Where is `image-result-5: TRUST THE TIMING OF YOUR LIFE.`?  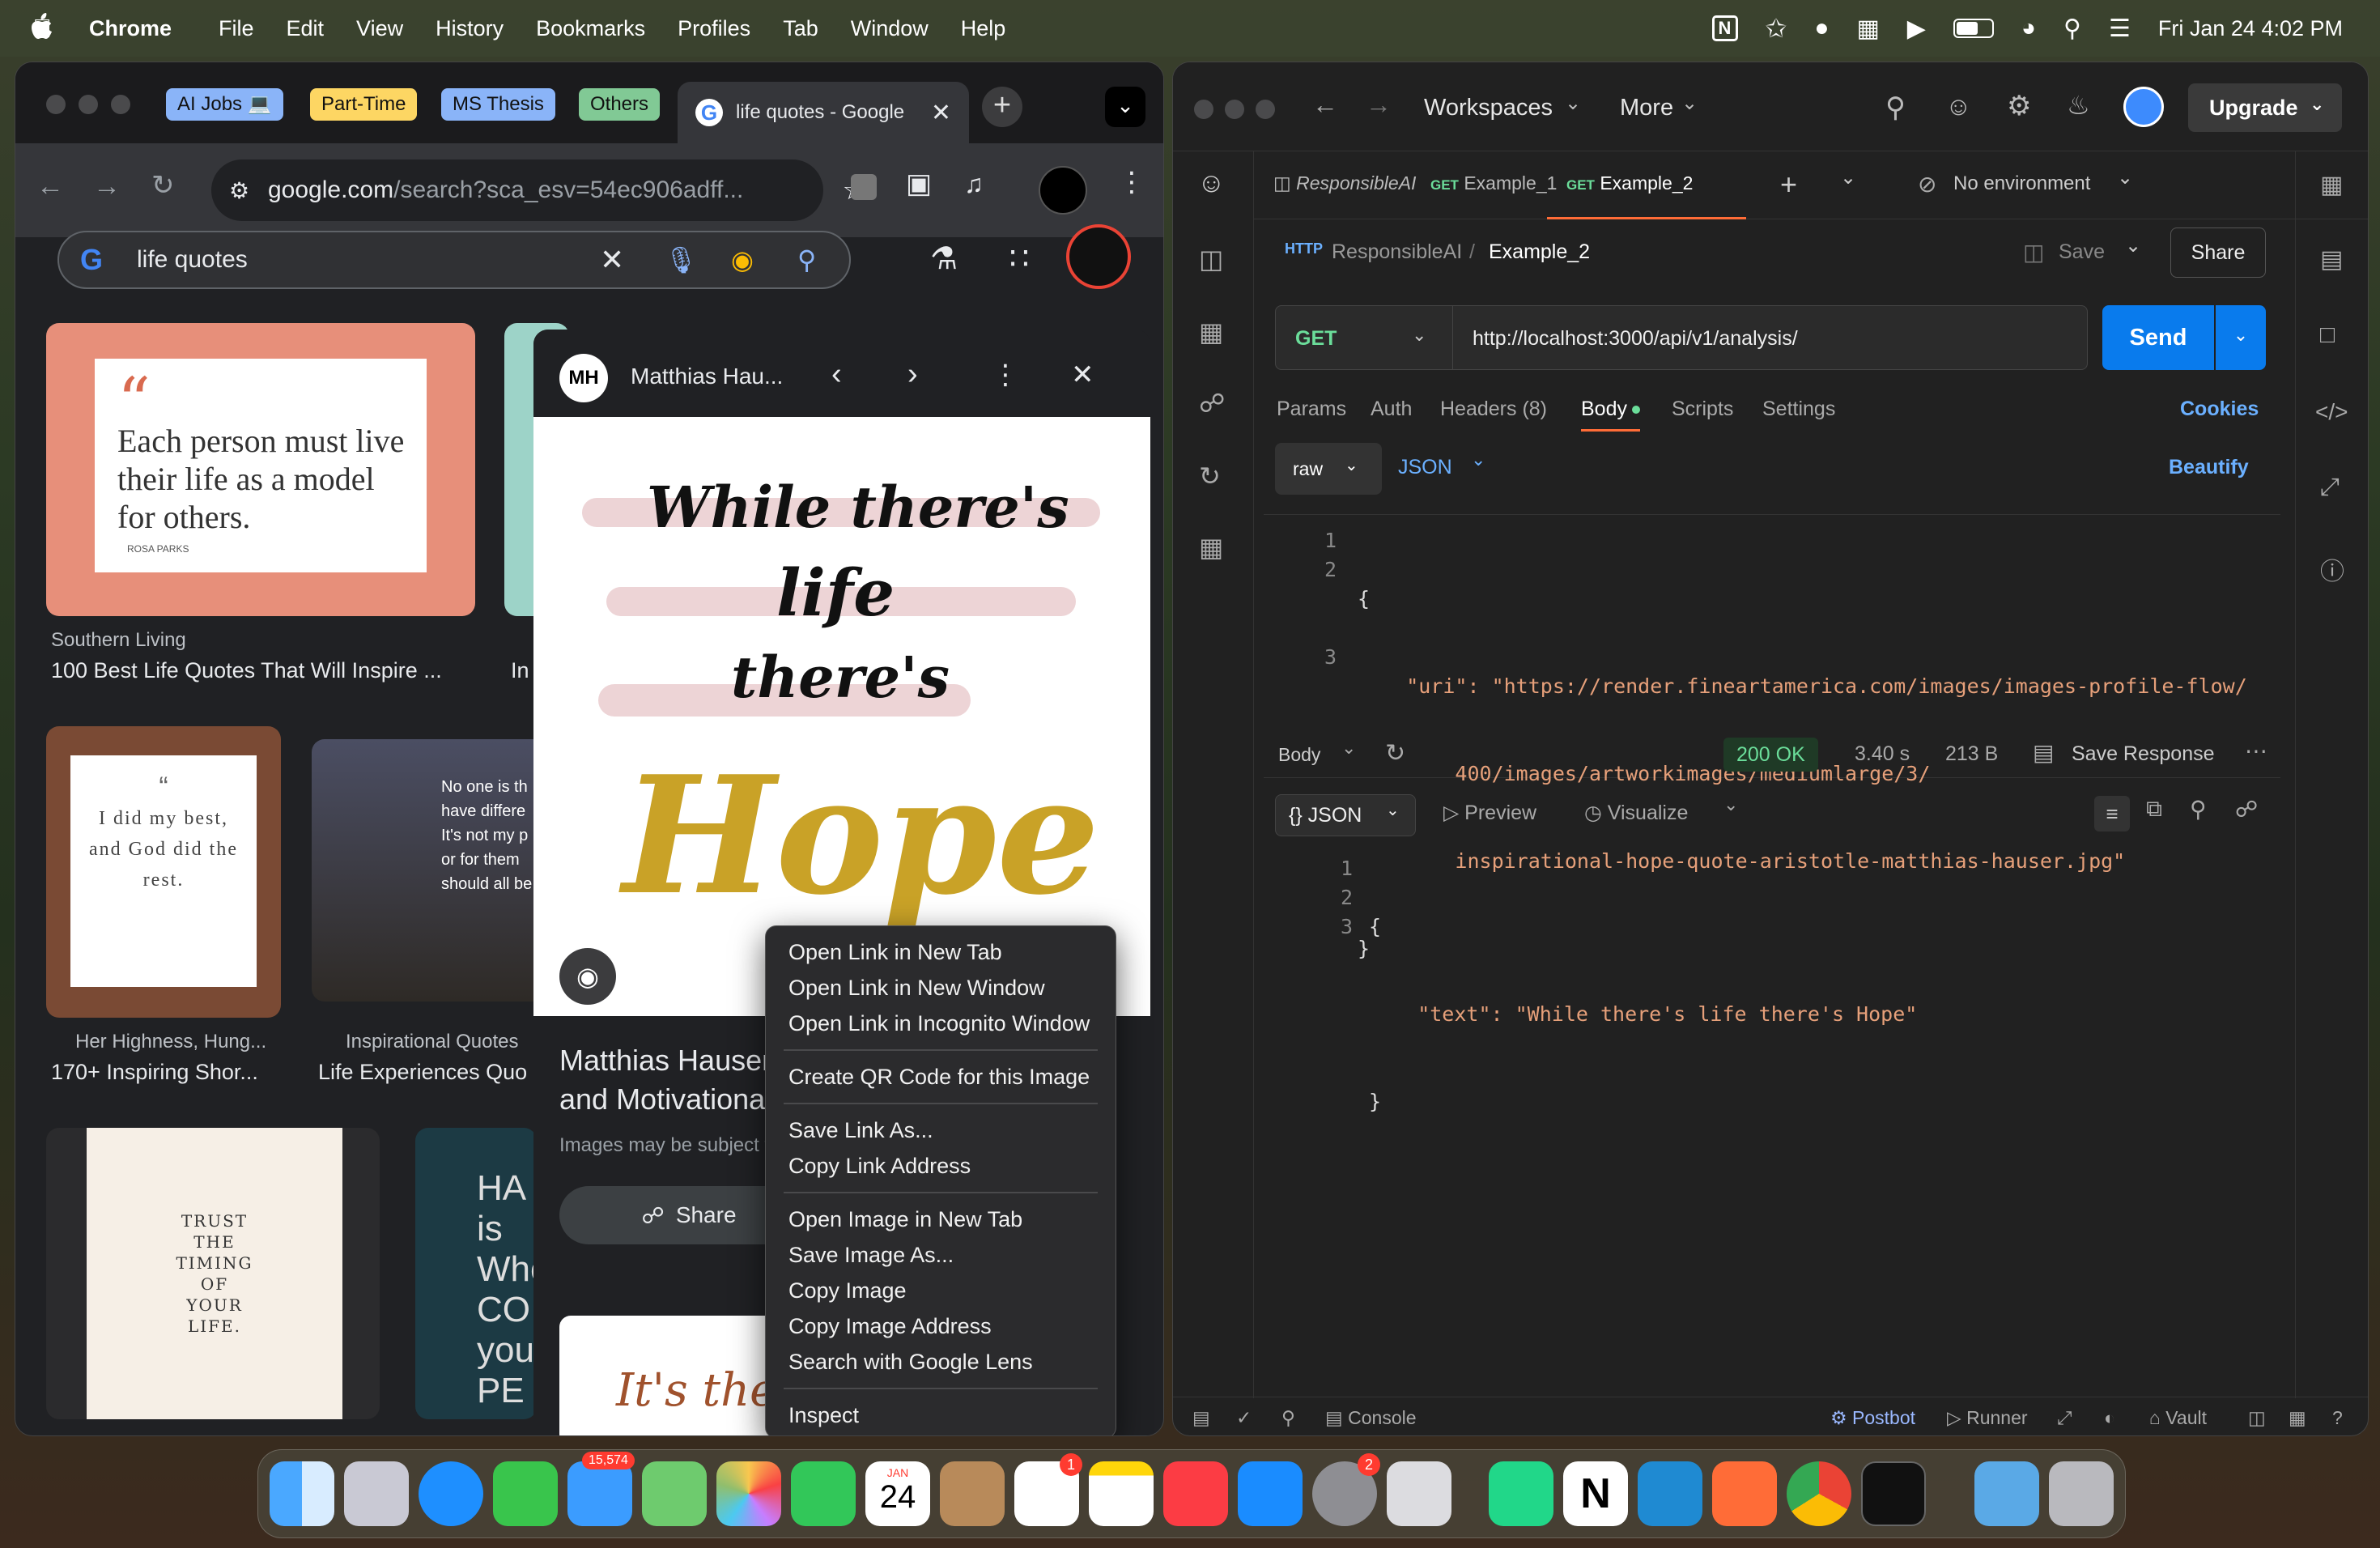 image-result-5: TRUST THE TIMING OF YOUR LIFE. is located at coordinates (213, 1273).